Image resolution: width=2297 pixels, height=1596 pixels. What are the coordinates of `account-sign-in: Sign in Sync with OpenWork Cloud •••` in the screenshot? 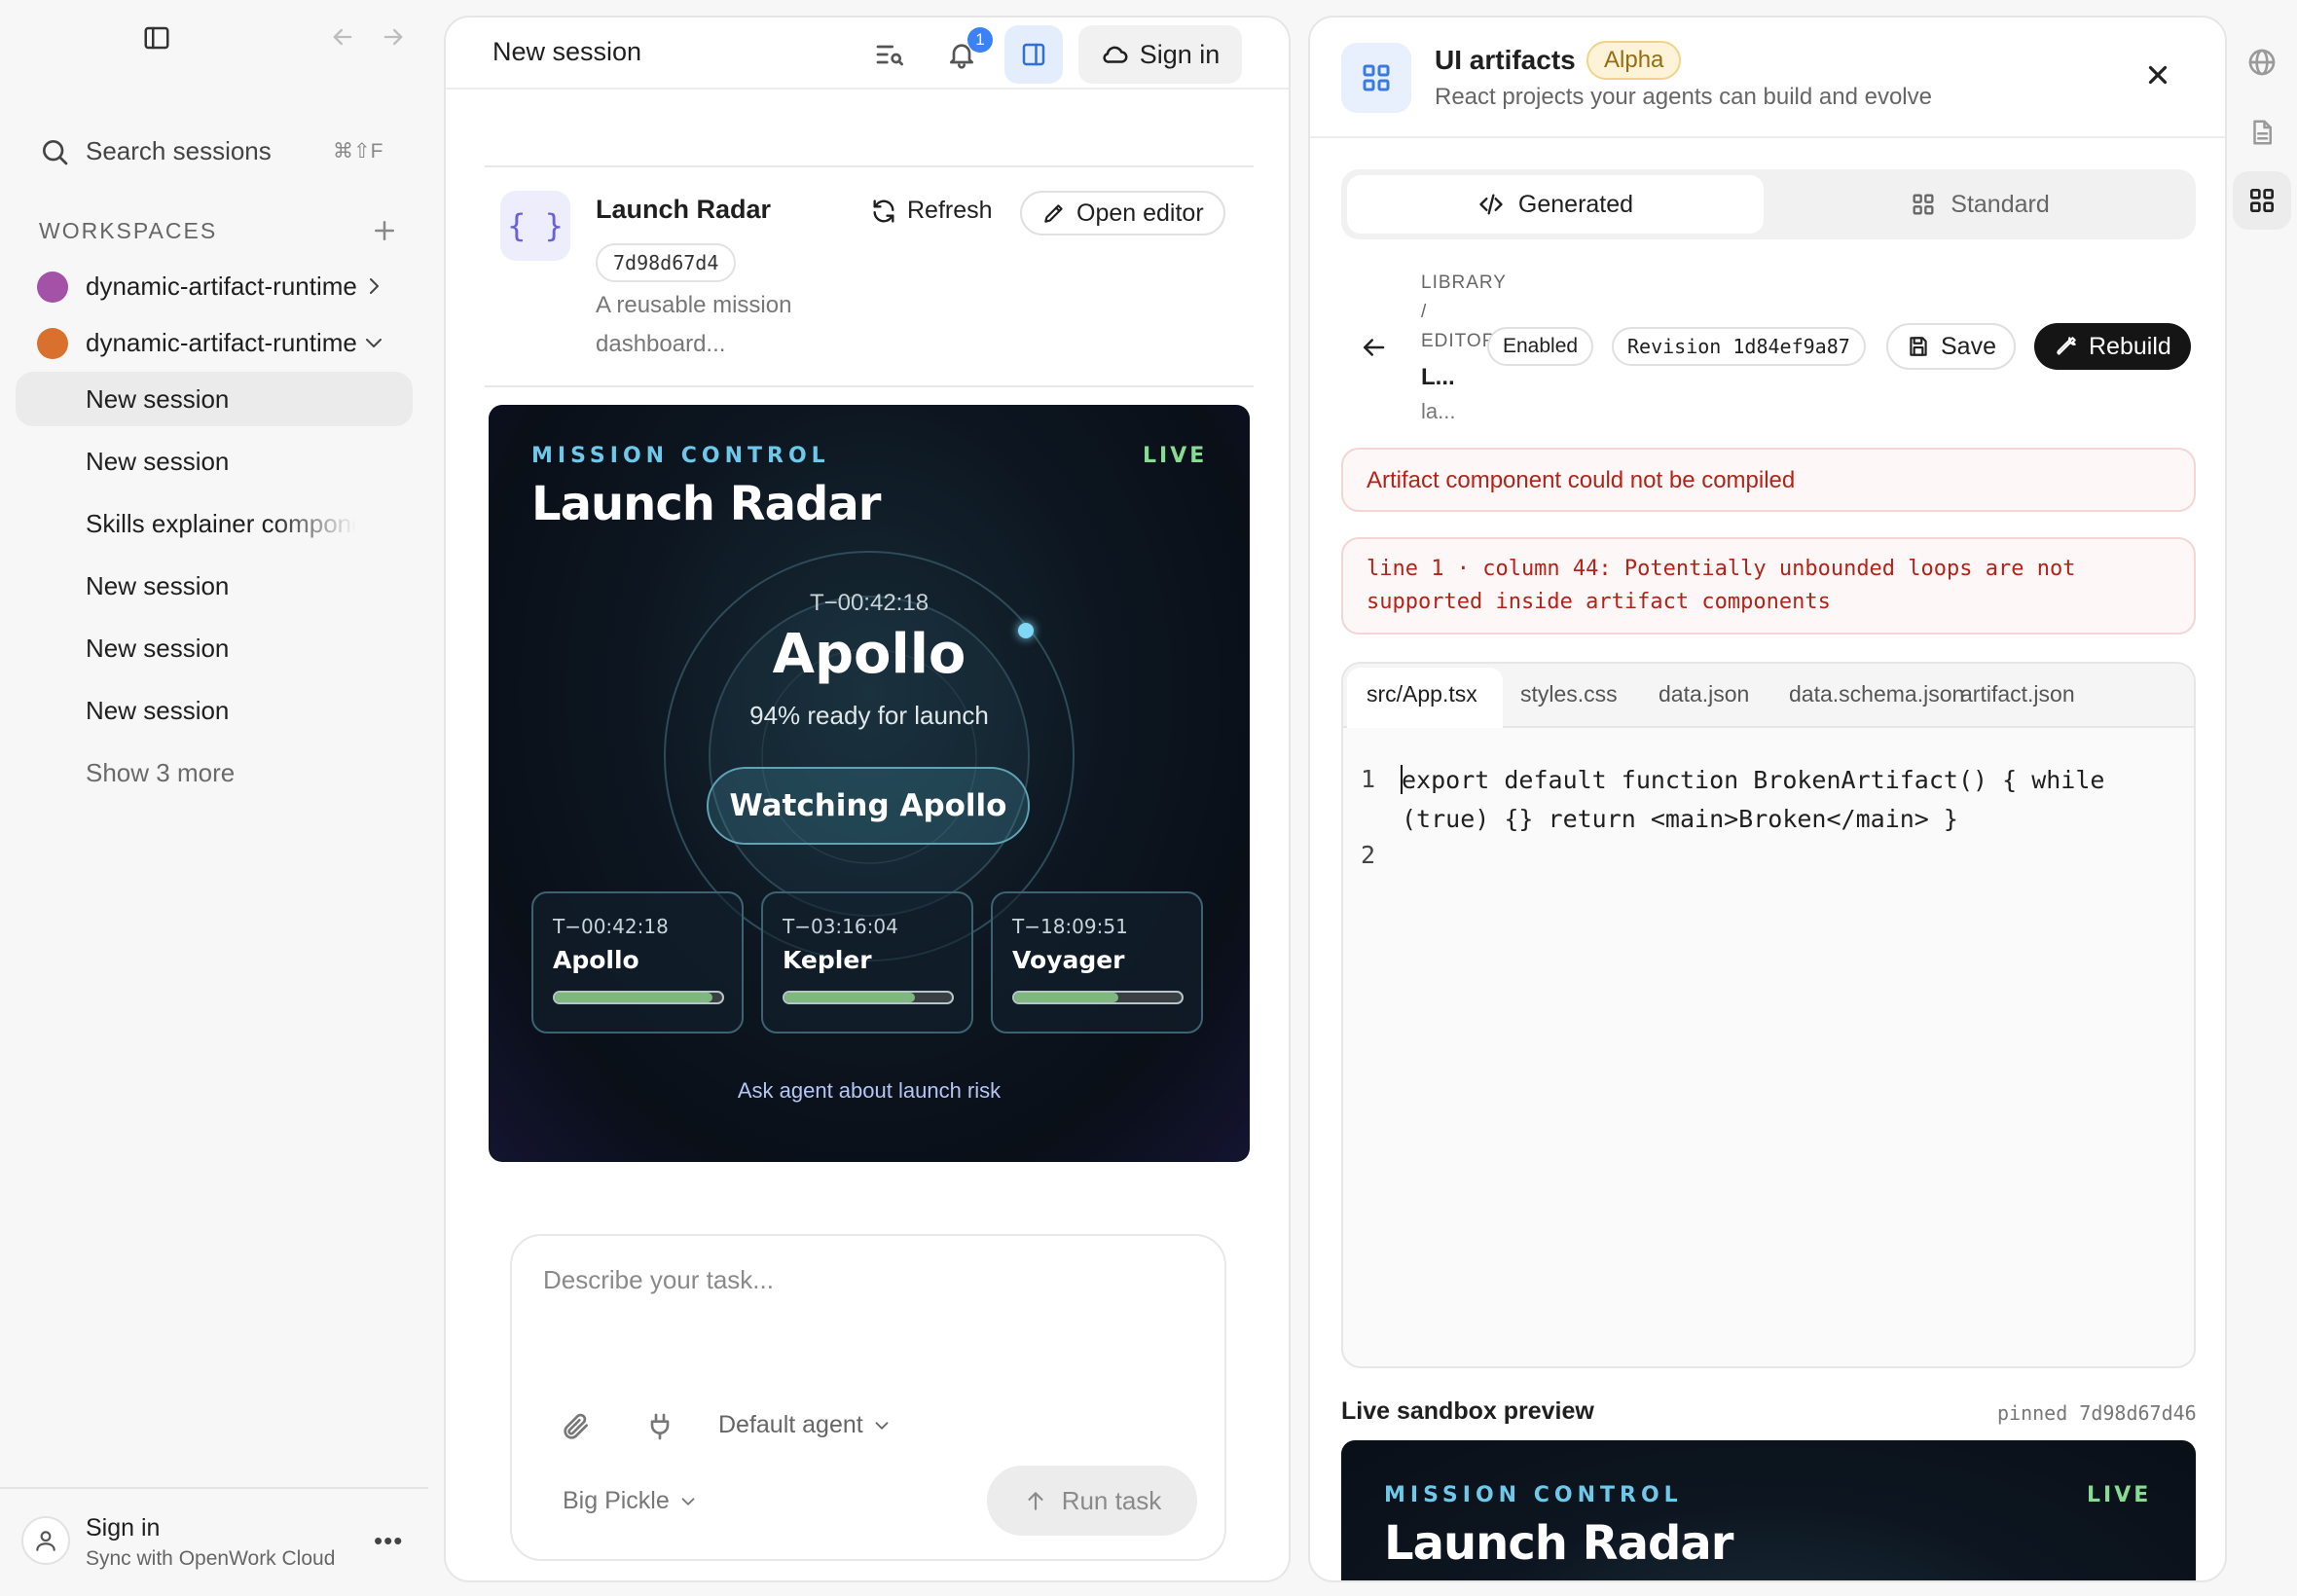 It's located at (216, 1544).